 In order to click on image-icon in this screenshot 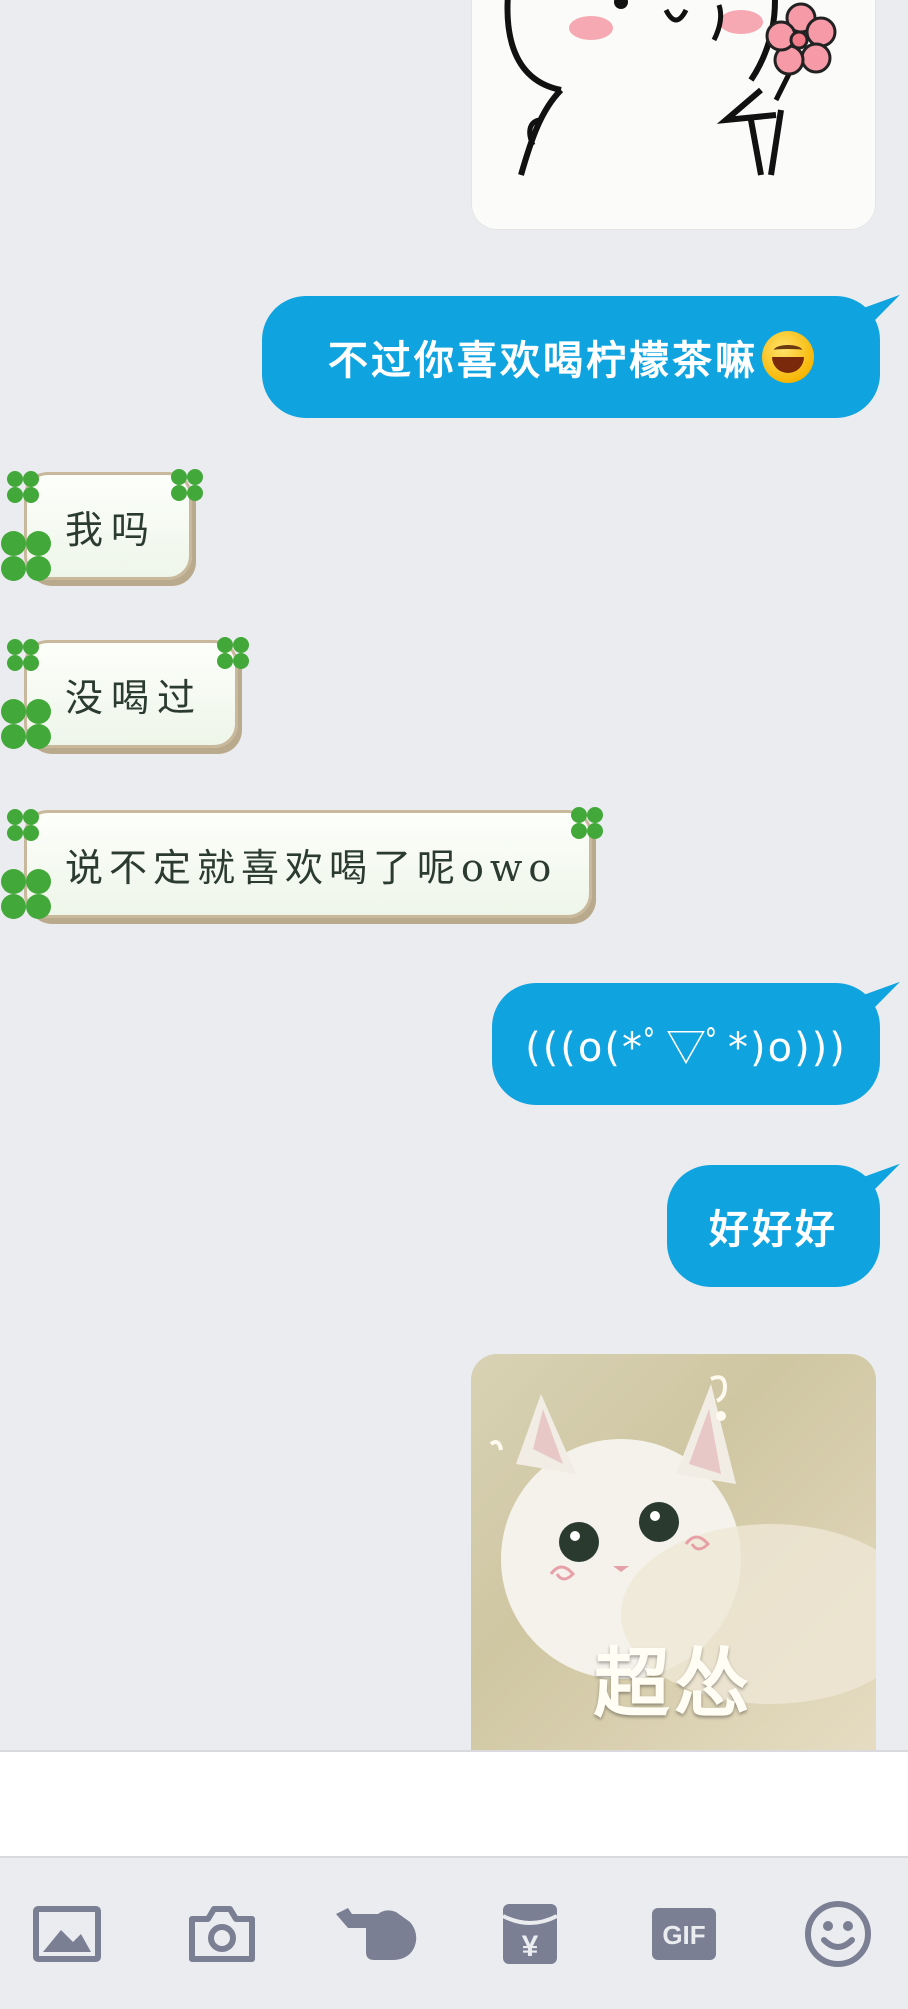, I will do `click(67, 1934)`.